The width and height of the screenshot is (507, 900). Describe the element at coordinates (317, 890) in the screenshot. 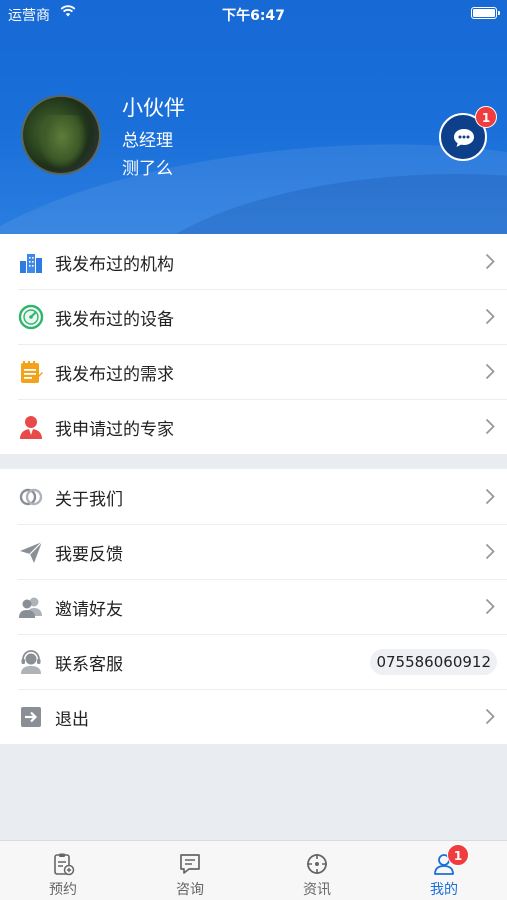

I see `tab-label: 资讯` at that location.